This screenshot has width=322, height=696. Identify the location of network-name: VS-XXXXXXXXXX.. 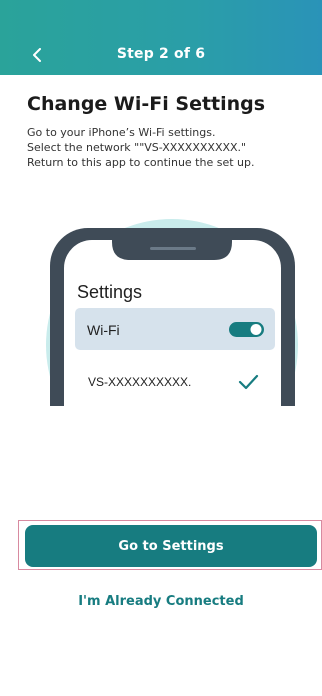
(139, 382).